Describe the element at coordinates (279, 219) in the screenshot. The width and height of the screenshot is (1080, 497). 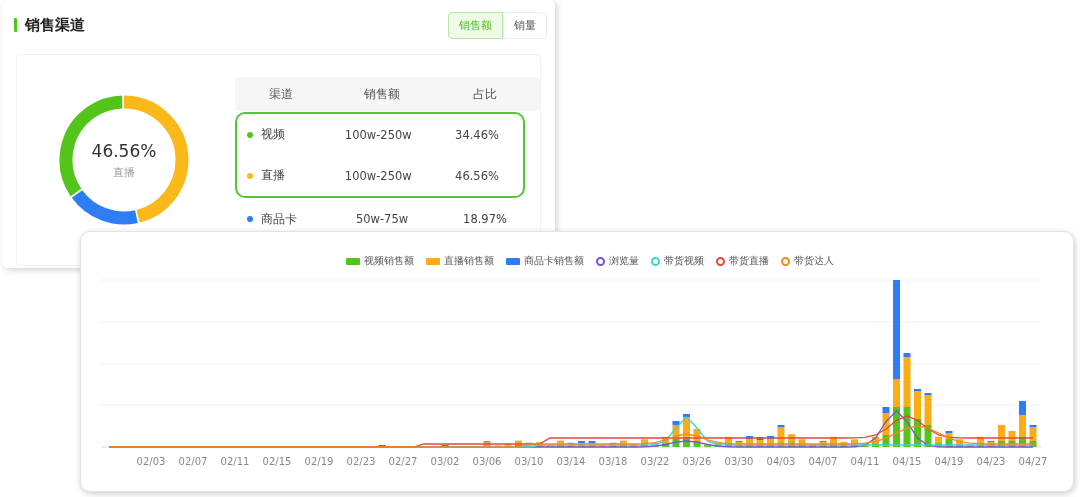
I see `table-cell: 商品卡` at that location.